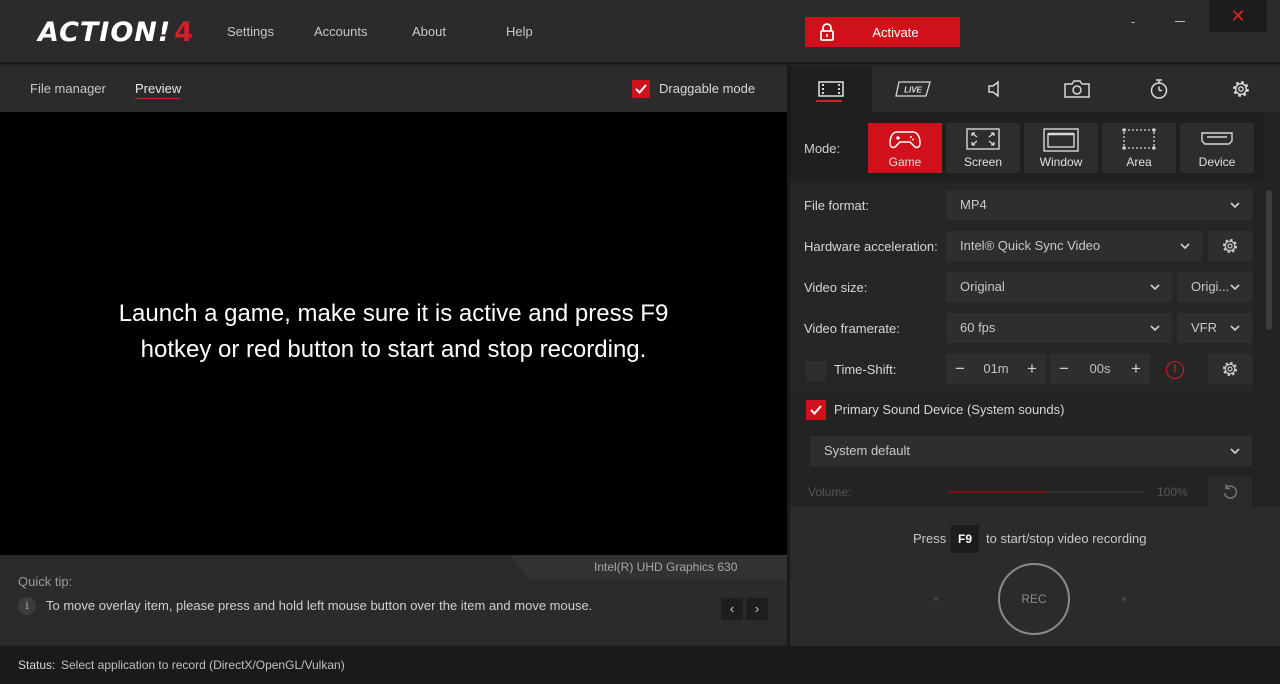  I want to click on video-size-label: Video size:, so click(836, 287).